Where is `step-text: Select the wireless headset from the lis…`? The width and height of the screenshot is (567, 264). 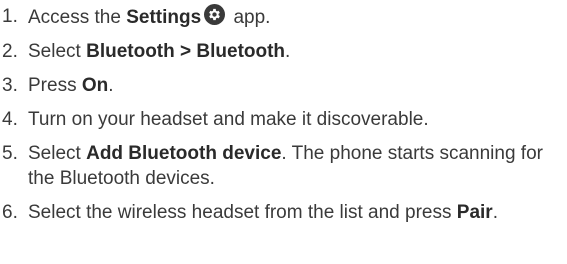 step-text: Select the wireless headset from the lis… is located at coordinates (293, 212).